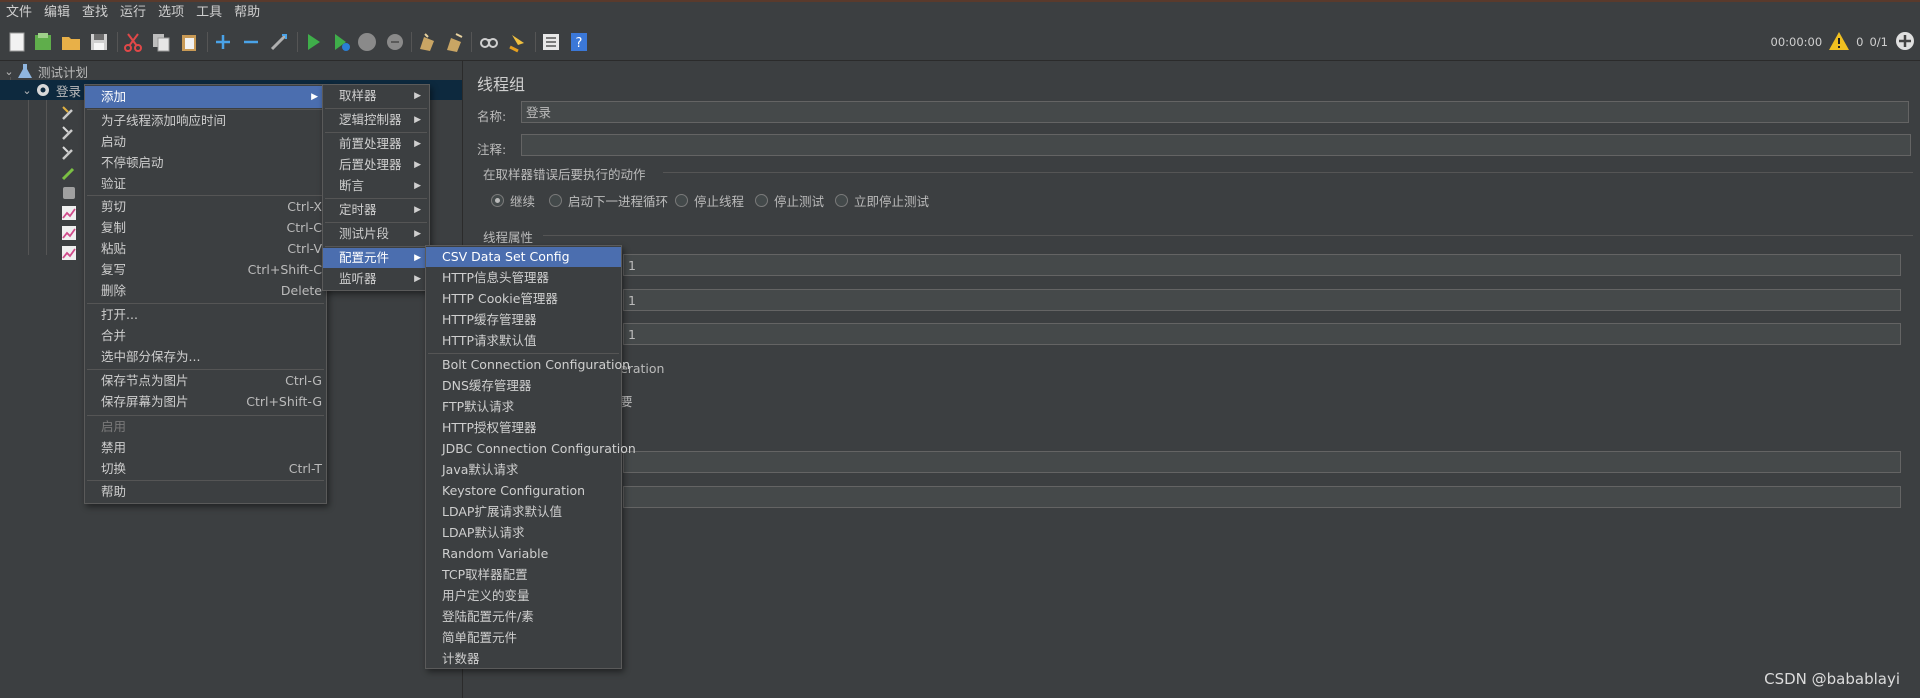  What do you see at coordinates (427, 42) in the screenshot?
I see `clear-icon` at bounding box center [427, 42].